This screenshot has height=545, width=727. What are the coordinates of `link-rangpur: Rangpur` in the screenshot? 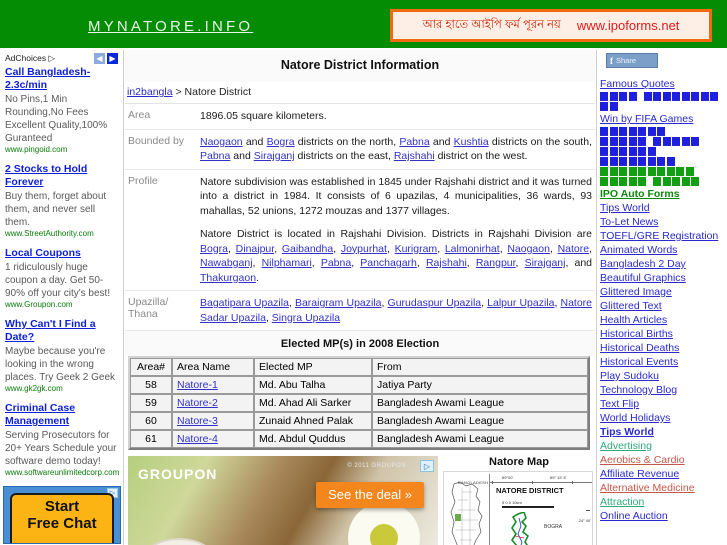 It's located at (496, 263).